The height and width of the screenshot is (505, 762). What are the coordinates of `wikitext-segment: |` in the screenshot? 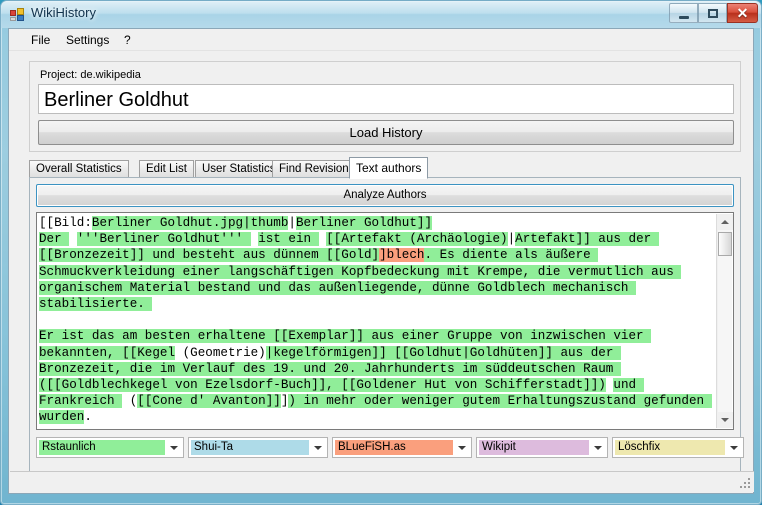 It's located at (292, 223).